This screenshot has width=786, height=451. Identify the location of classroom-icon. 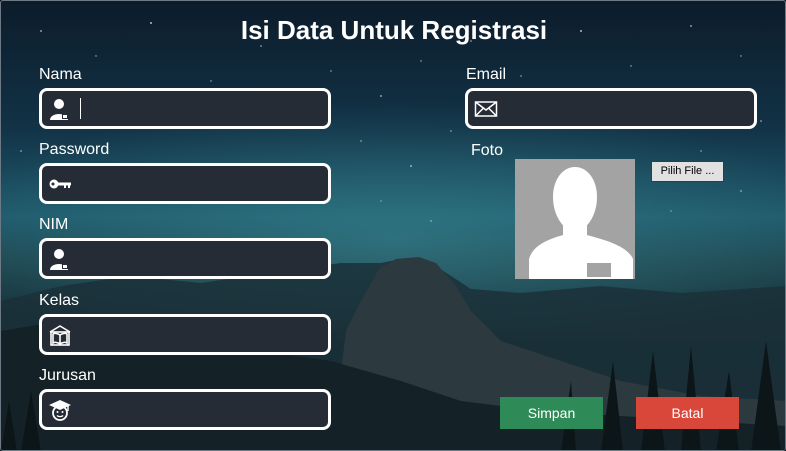
(60, 335).